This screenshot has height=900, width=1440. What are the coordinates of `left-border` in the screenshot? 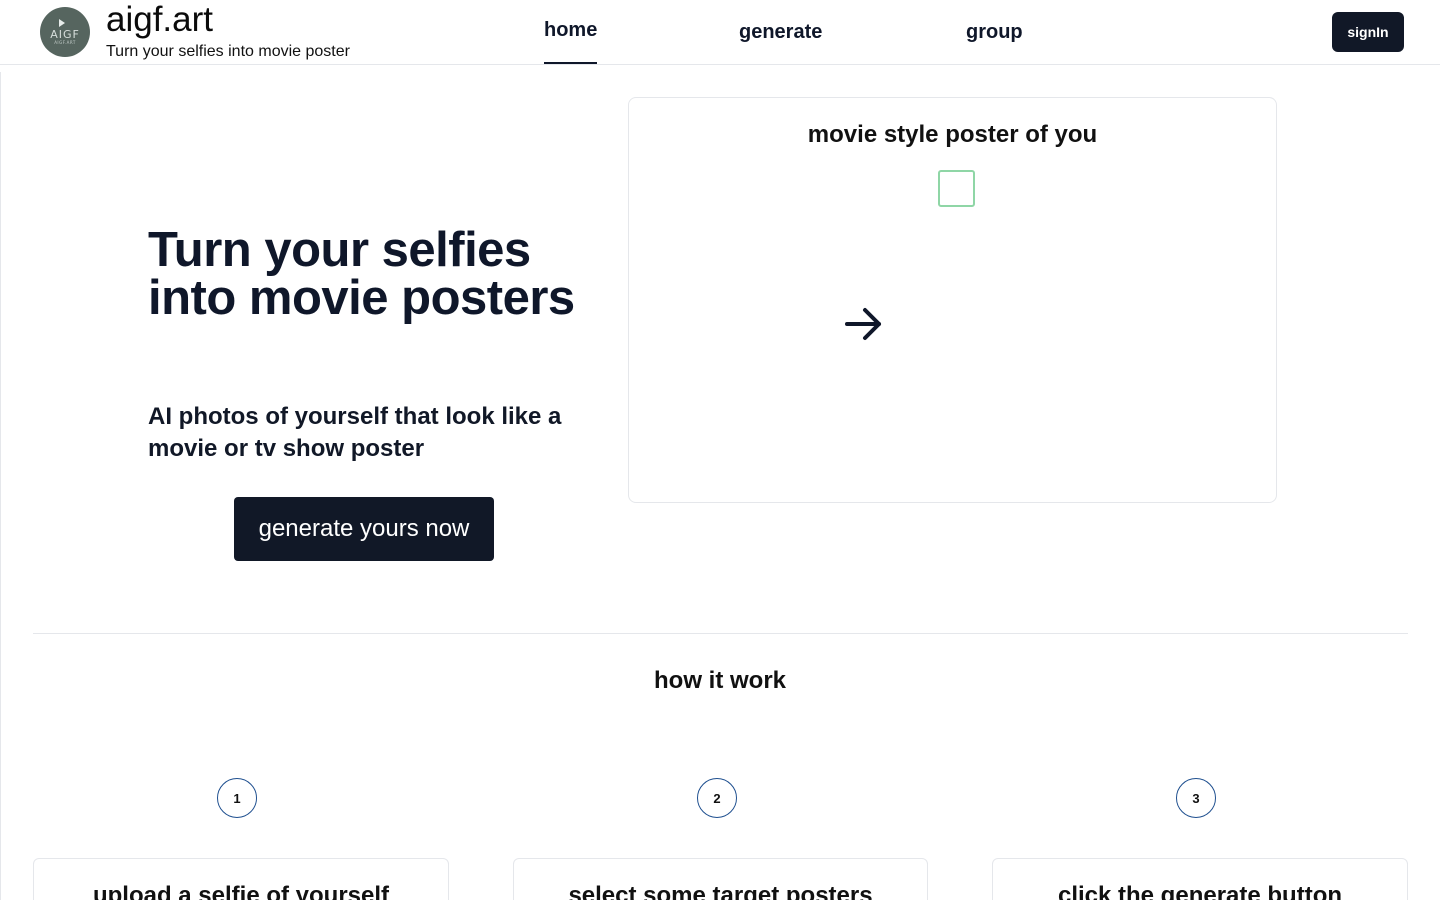 It's located at (0, 486).